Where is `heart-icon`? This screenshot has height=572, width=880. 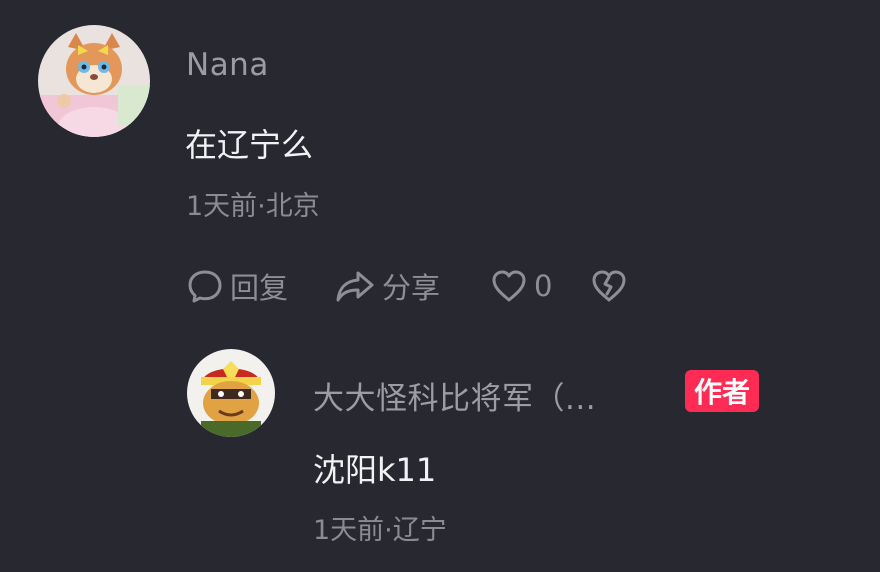 heart-icon is located at coordinates (509, 286).